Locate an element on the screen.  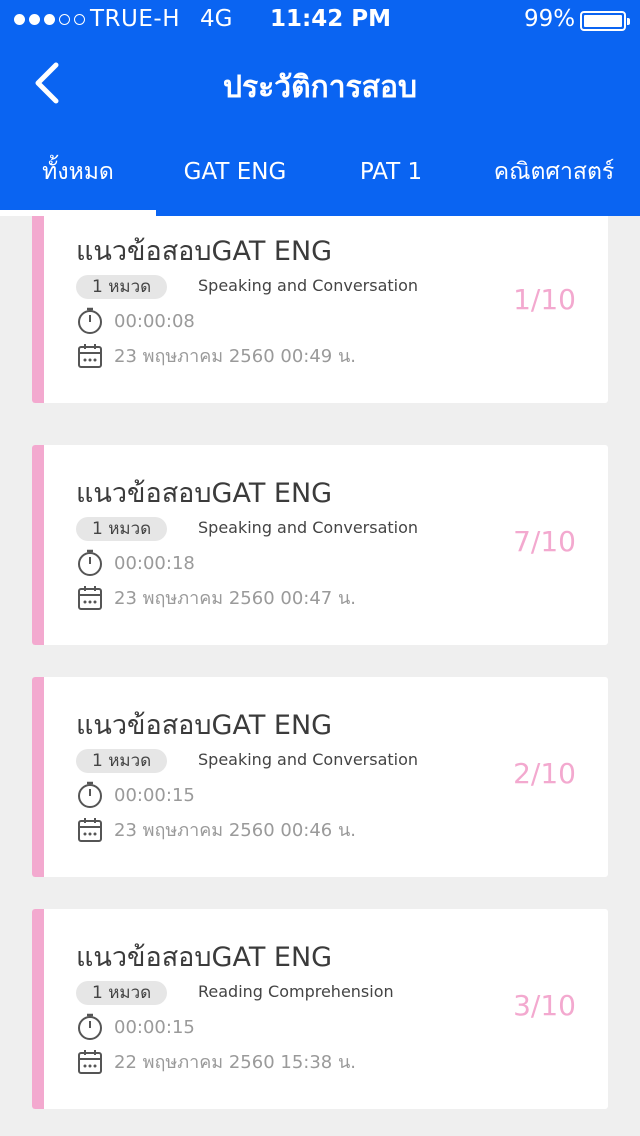
network-type: 4G is located at coordinates (216, 19).